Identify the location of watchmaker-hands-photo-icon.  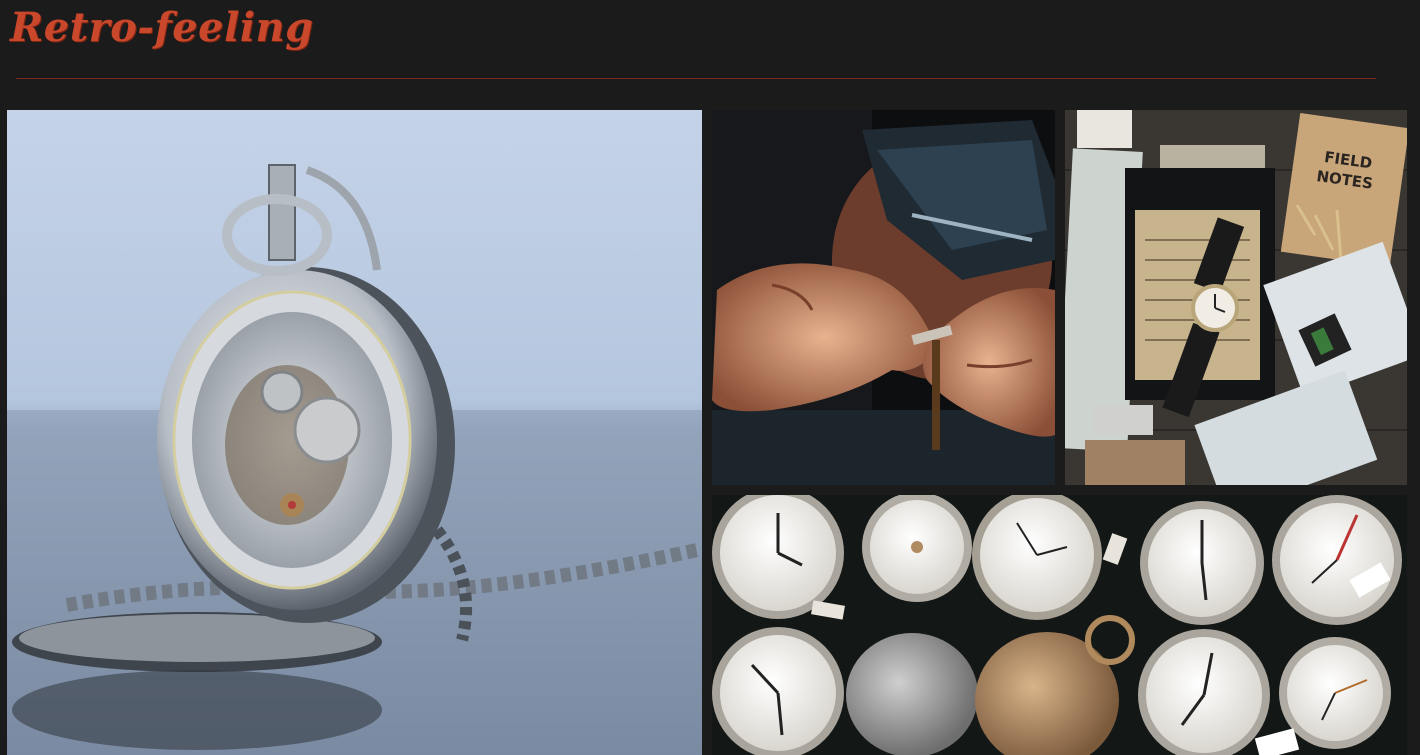
(883, 297).